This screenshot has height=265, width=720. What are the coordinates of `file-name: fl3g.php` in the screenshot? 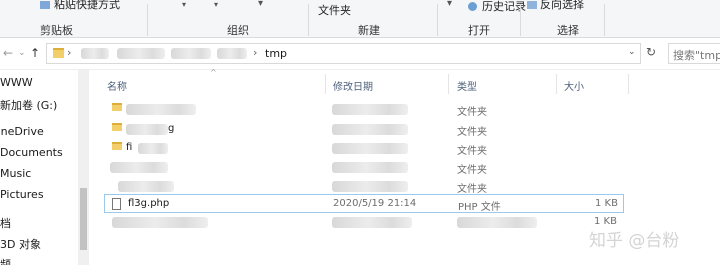 It's located at (149, 203).